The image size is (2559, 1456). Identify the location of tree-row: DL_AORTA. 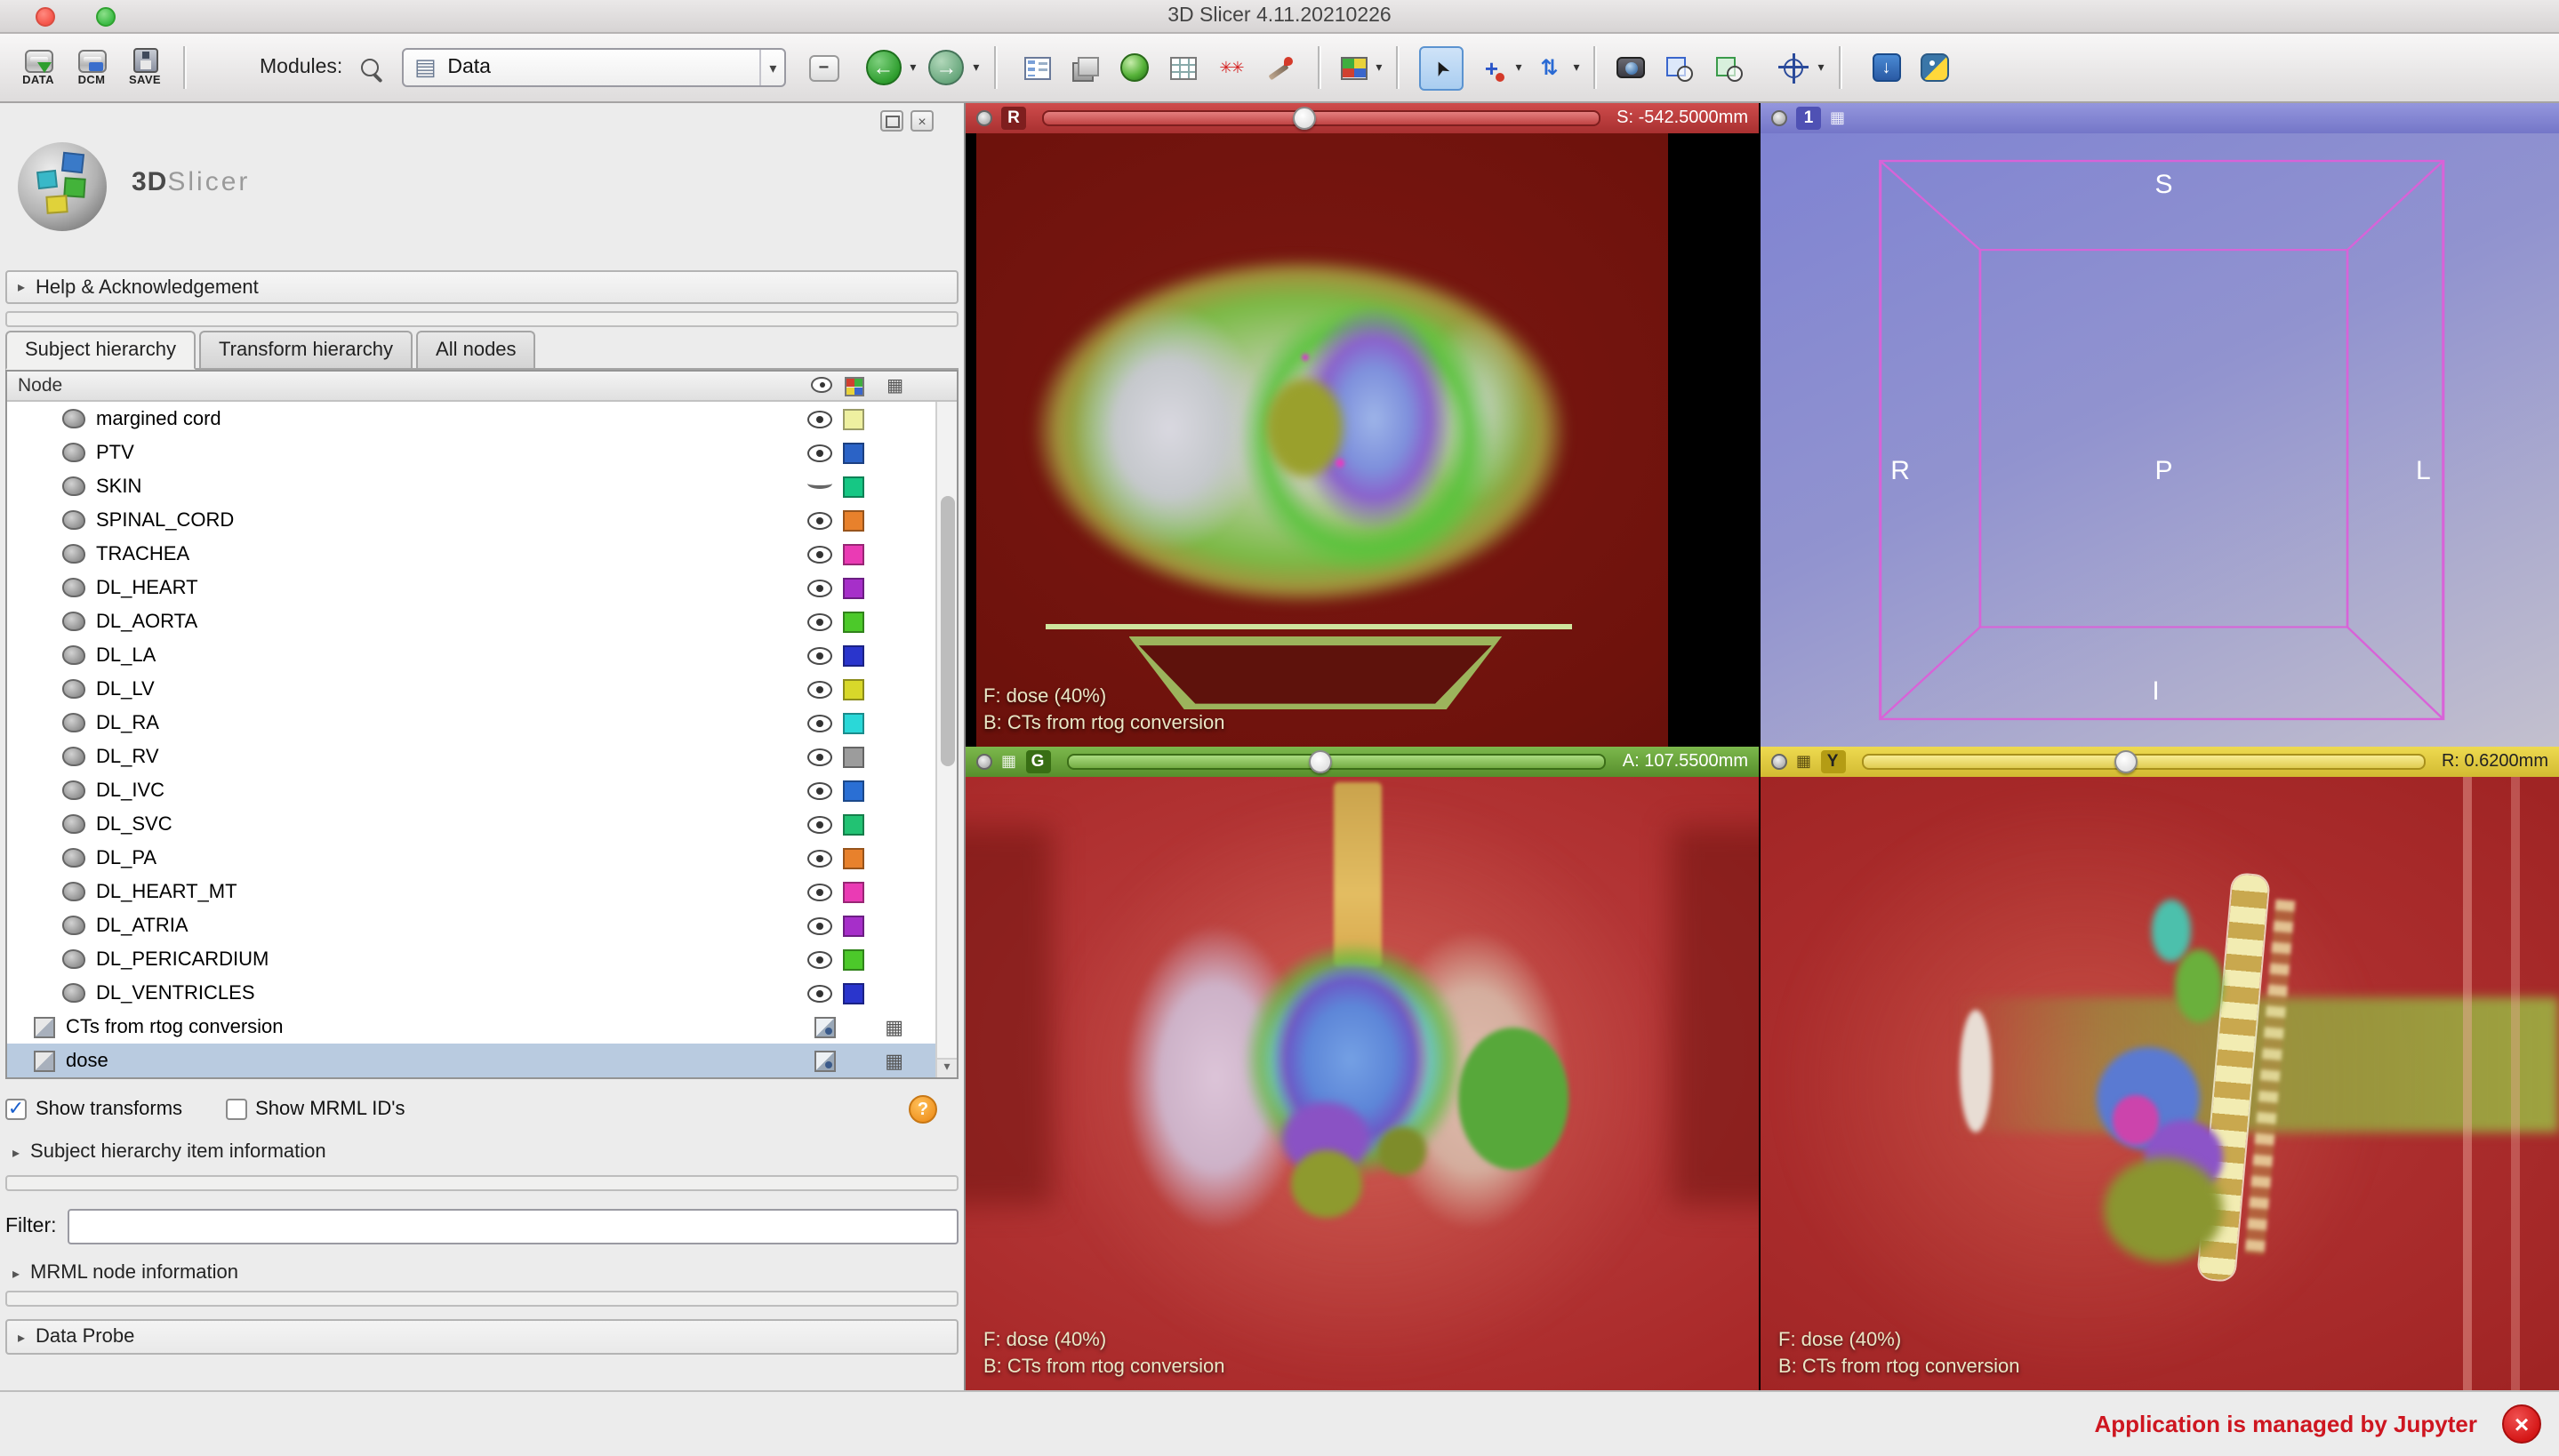
(482, 621).